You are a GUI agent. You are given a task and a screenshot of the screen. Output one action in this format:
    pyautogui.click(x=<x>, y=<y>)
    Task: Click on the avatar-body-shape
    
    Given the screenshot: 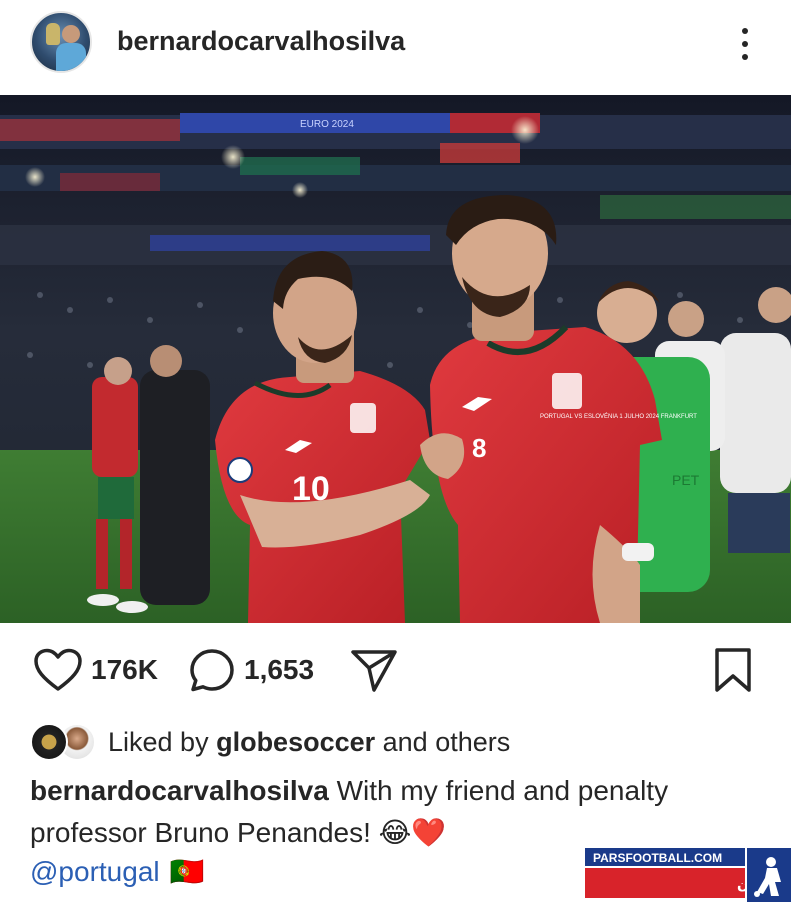 What is the action you would take?
    pyautogui.click(x=71, y=57)
    